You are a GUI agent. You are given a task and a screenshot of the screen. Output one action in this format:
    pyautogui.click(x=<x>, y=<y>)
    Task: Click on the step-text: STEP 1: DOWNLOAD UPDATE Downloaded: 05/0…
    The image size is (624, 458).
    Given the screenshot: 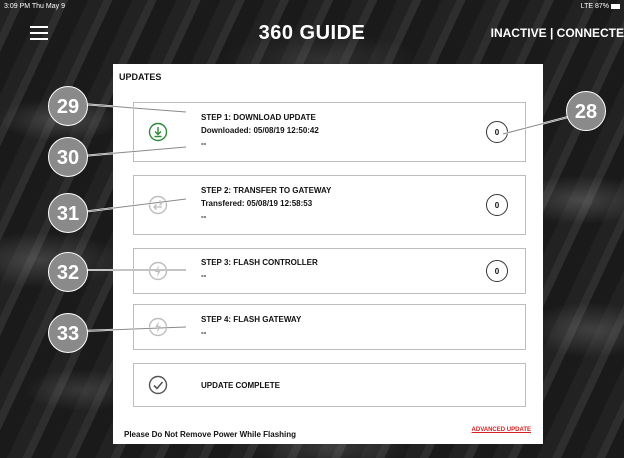 What is the action you would take?
    pyautogui.click(x=260, y=130)
    